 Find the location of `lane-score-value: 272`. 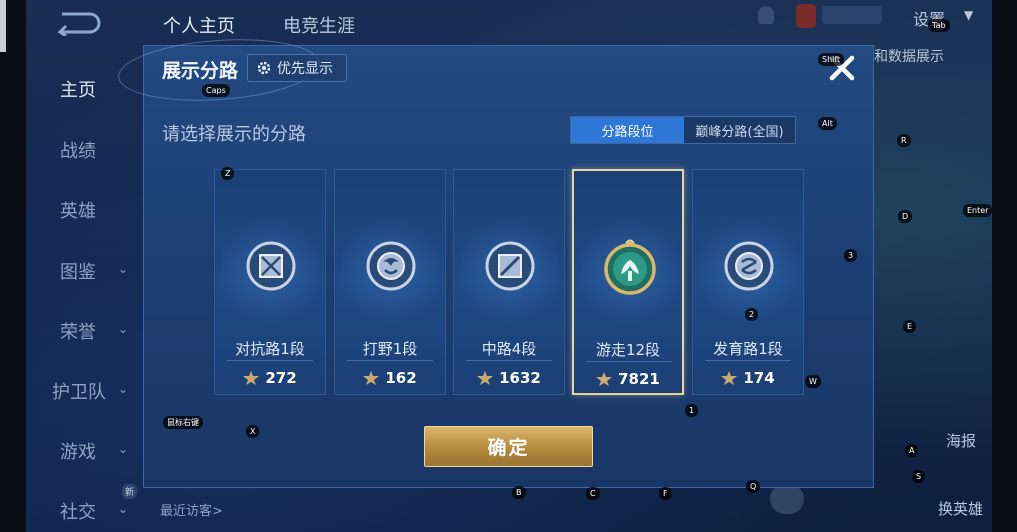

lane-score-value: 272 is located at coordinates (281, 378).